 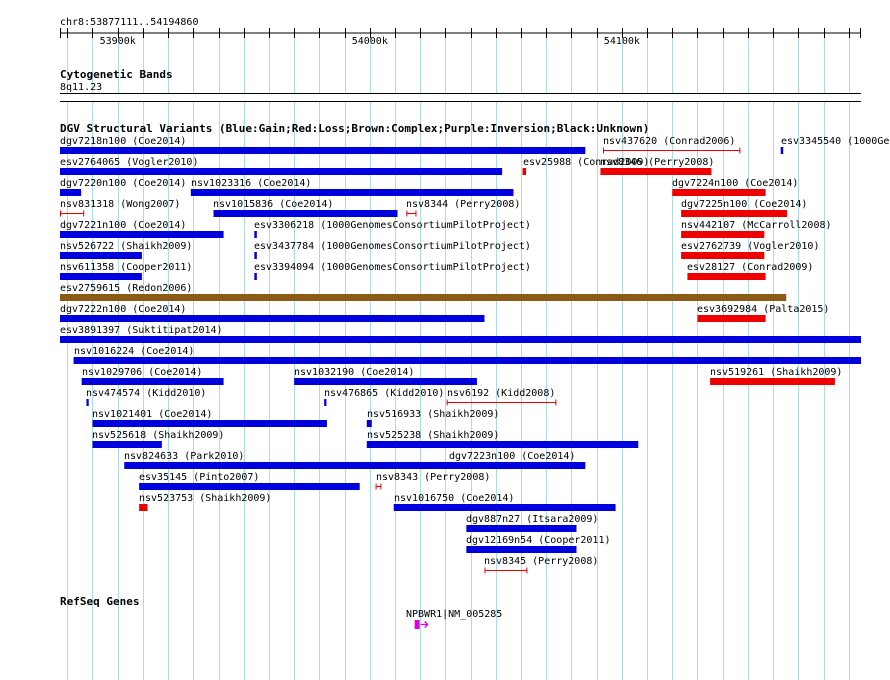 What do you see at coordinates (460, 334) in the screenshot?
I see `variant-feature: esv3891397 (Suktitipat2014)` at bounding box center [460, 334].